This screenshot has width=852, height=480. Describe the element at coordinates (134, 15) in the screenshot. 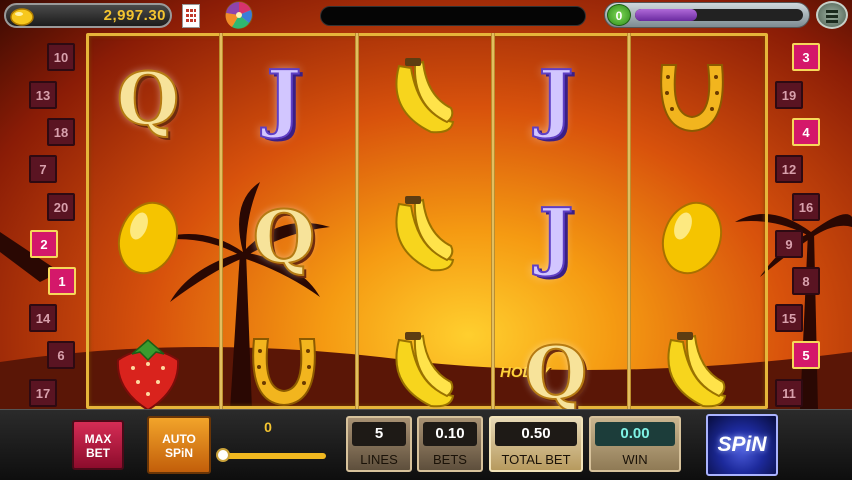

I see `coin-amount: 2,997.30` at that location.